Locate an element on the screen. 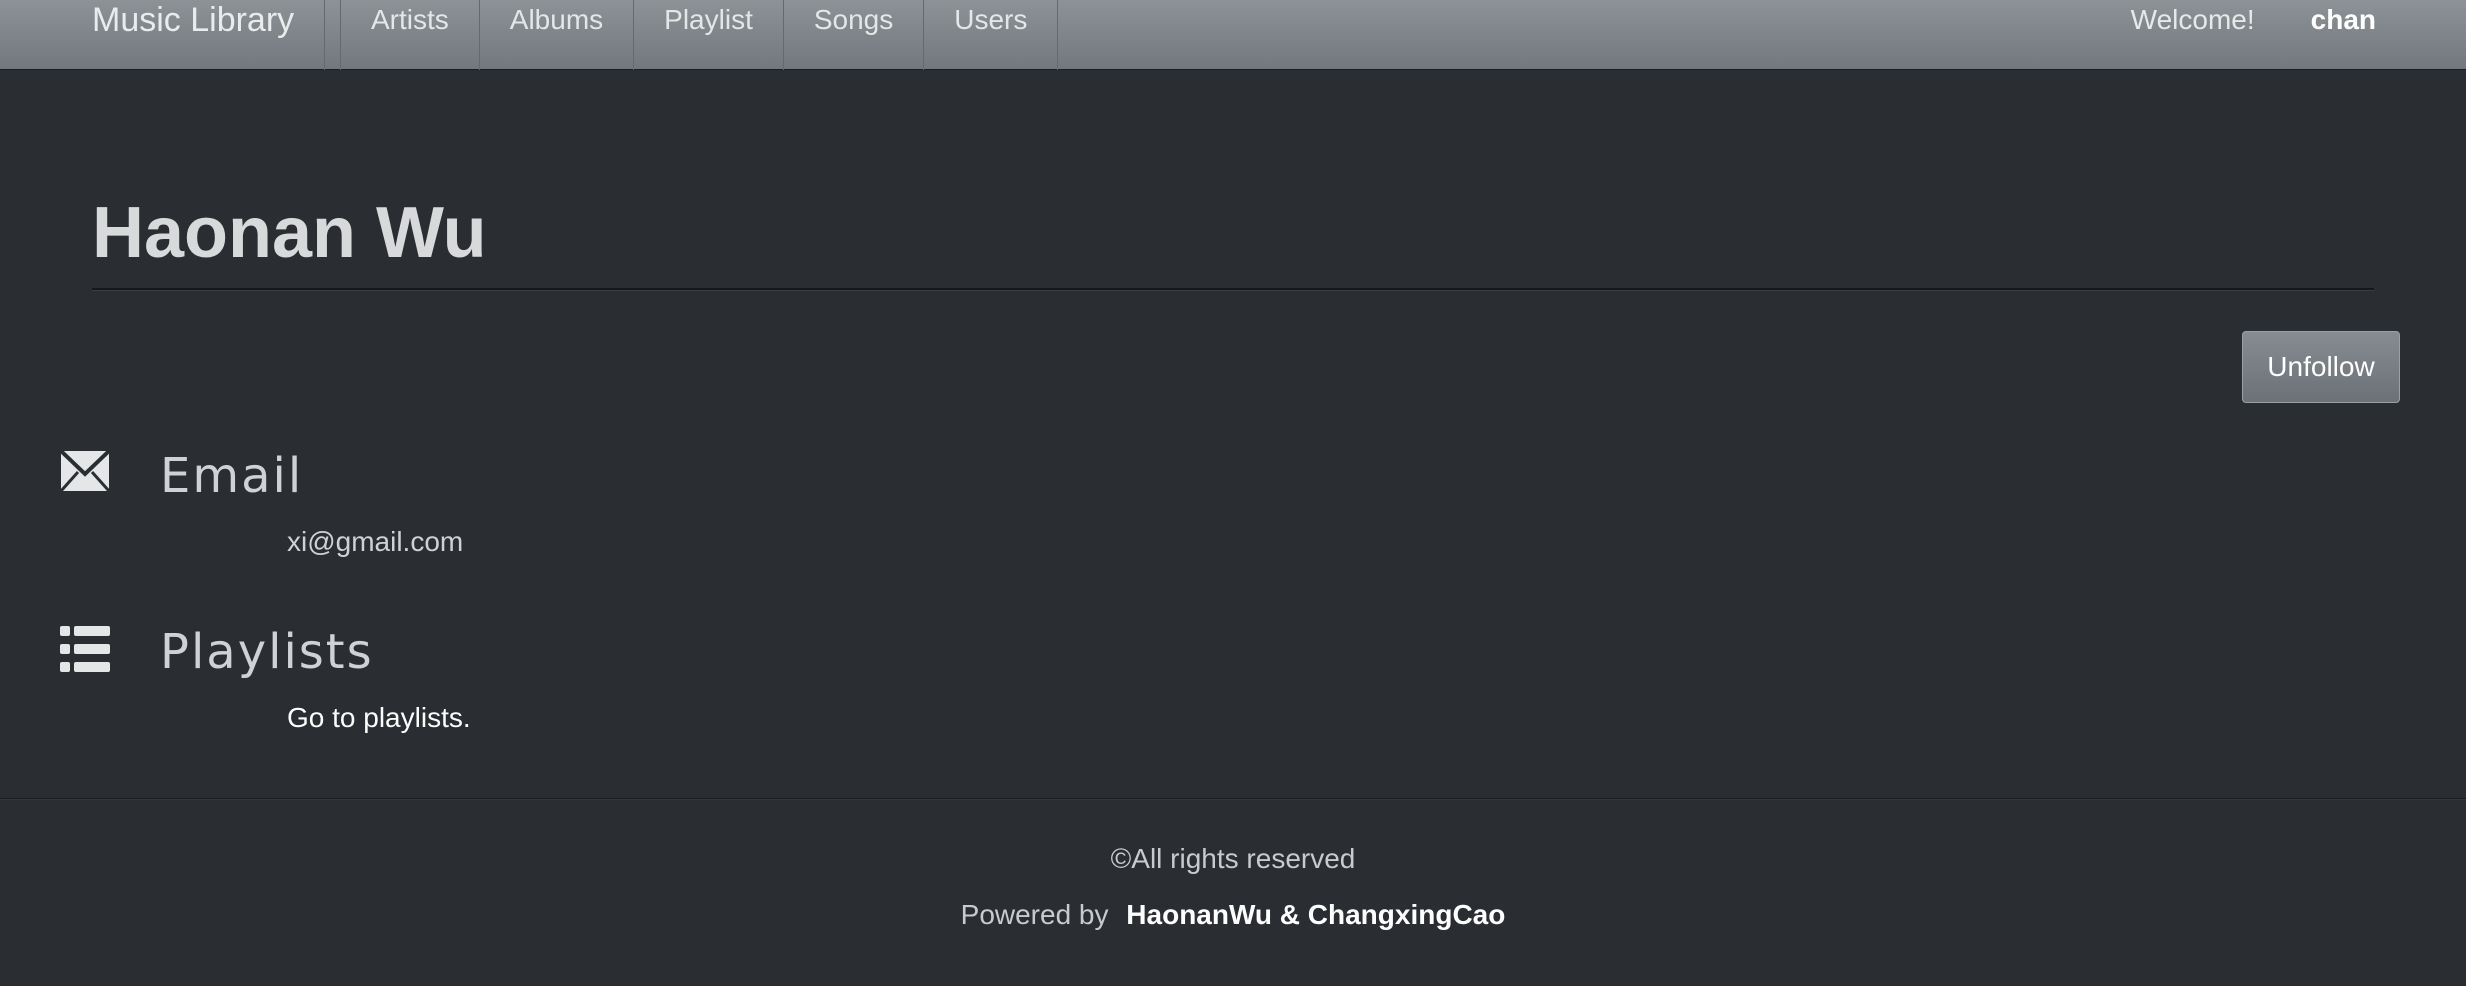  unfollow-button: Unfollow is located at coordinates (2321, 367).